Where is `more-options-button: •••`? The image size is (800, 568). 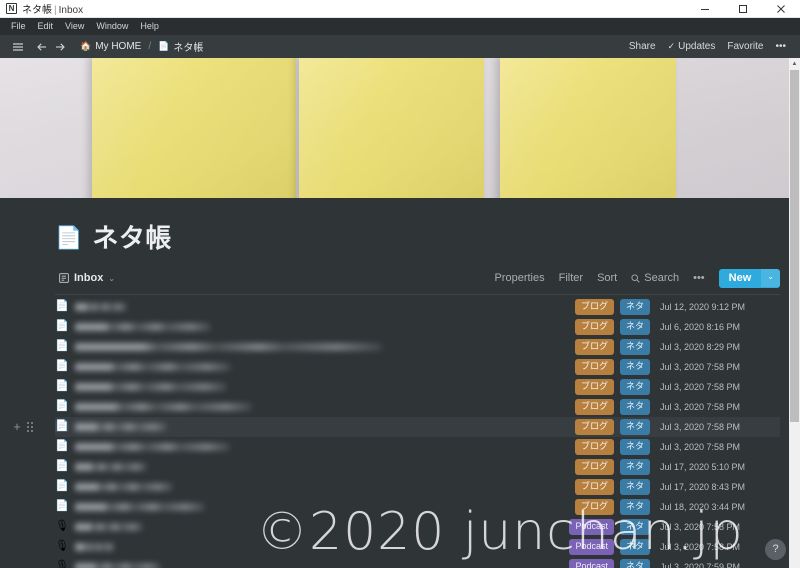 more-options-button: ••• is located at coordinates (780, 46).